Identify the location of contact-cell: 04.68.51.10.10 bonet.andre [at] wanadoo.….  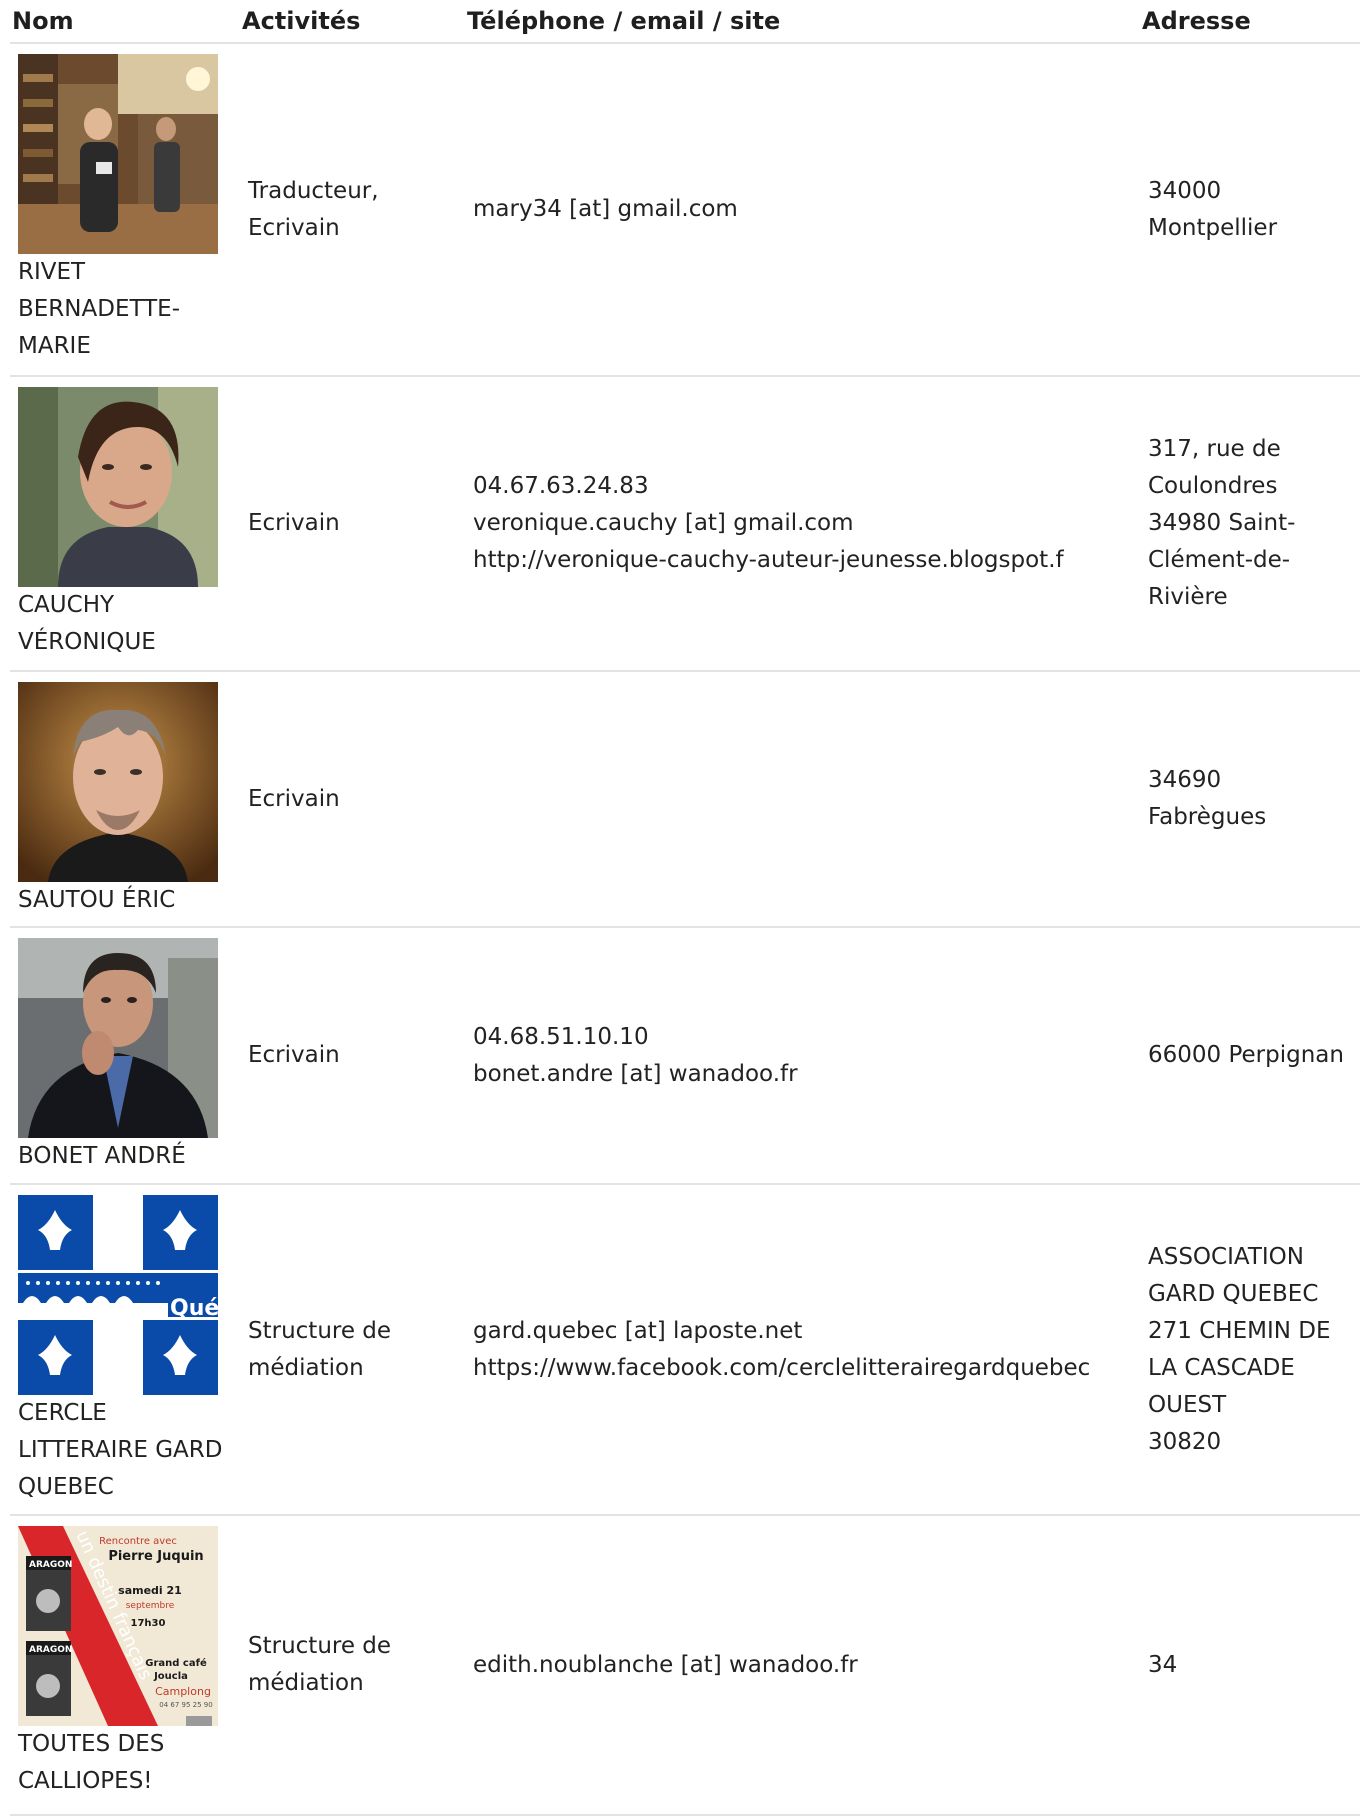
(802, 1056).